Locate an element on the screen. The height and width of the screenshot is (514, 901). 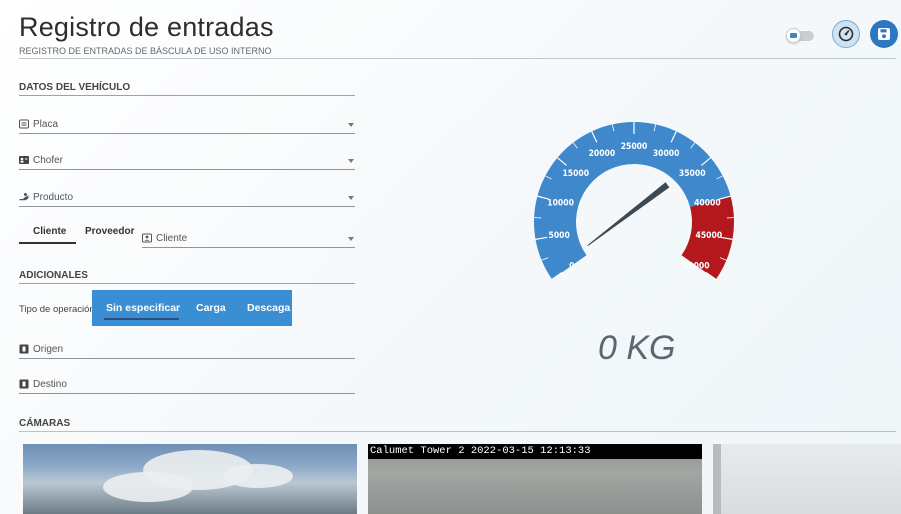
gauge-tick-label: 30000 is located at coordinates (666, 154).